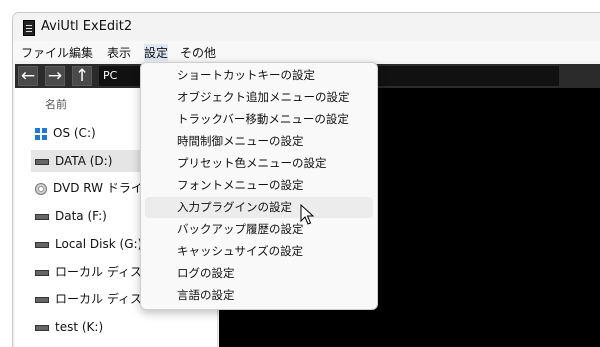 This screenshot has height=347, width=600. What do you see at coordinates (259, 207) in the screenshot?
I see `menu-item-input-plugin-settings: 入力プラグインの設定` at bounding box center [259, 207].